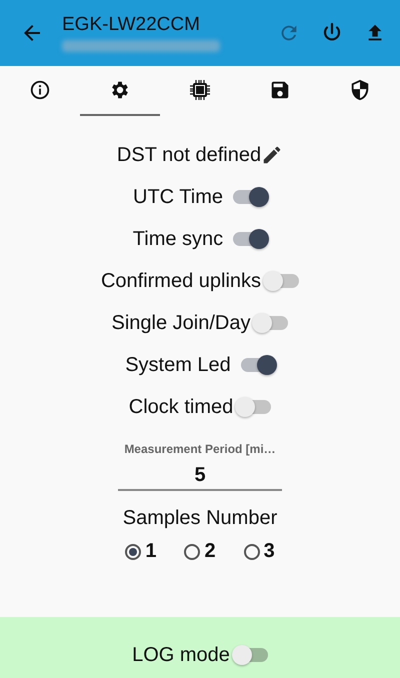 Image resolution: width=400 pixels, height=678 pixels. What do you see at coordinates (178, 197) in the screenshot?
I see `setting-label: UTC Time` at bounding box center [178, 197].